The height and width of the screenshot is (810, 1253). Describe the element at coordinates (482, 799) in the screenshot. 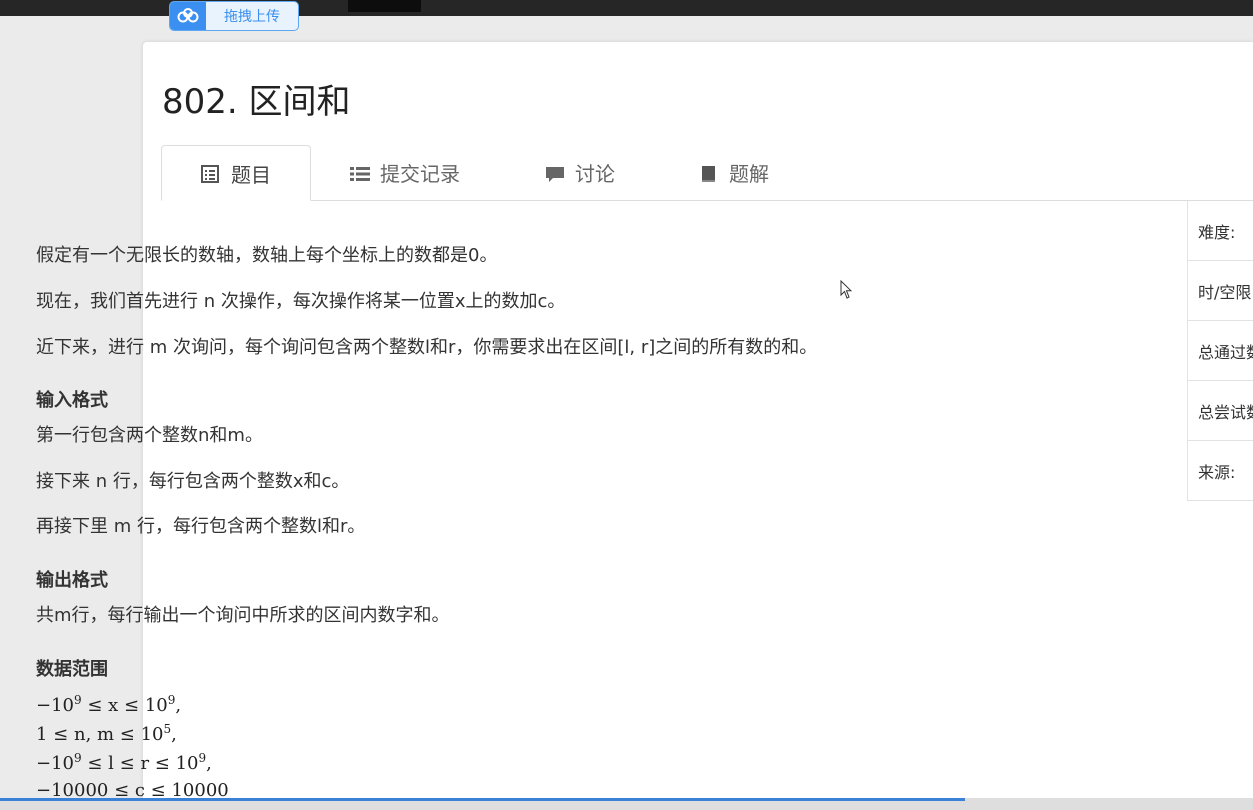

I see `scrollbar-thumb` at that location.